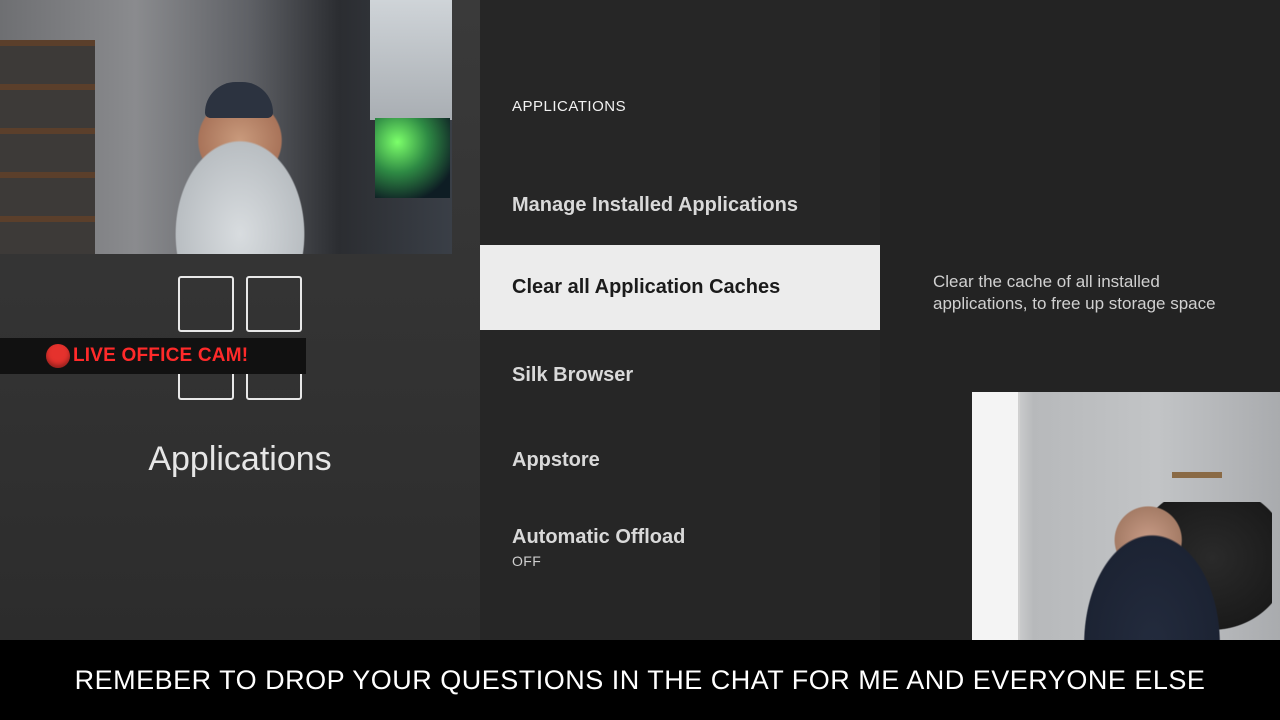 The image size is (1280, 720). Describe the element at coordinates (599, 537) in the screenshot. I see `menu-item-label: Automatic Offload` at that location.